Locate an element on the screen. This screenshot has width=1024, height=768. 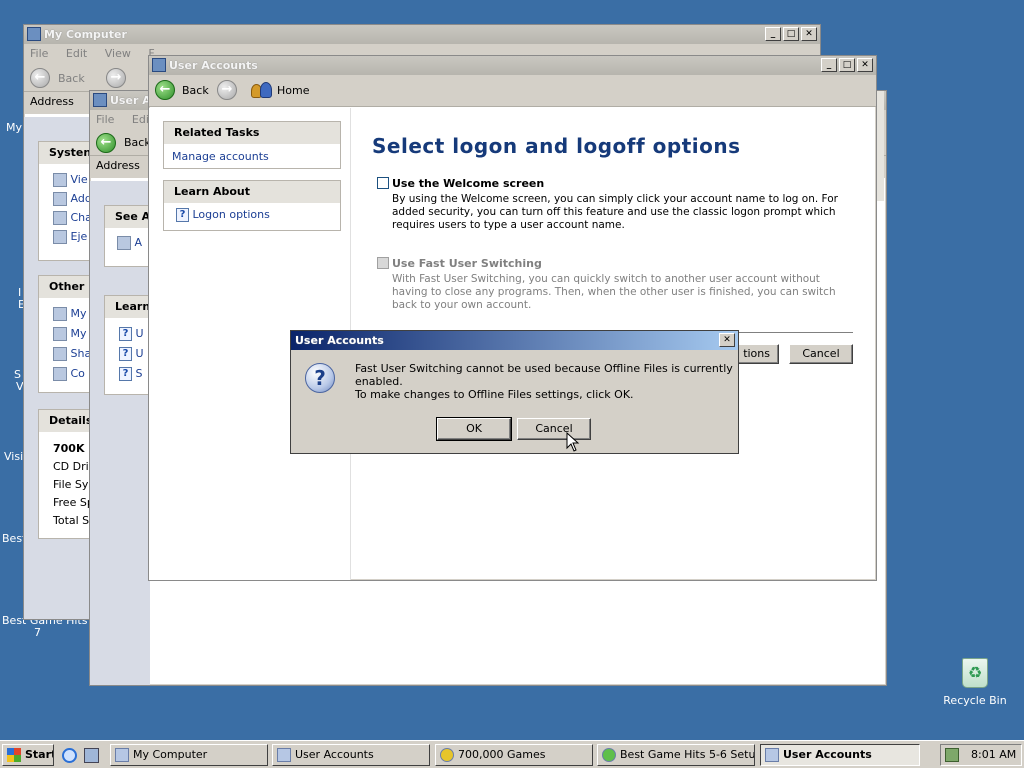
view-system-icon is located at coordinates (60, 180).